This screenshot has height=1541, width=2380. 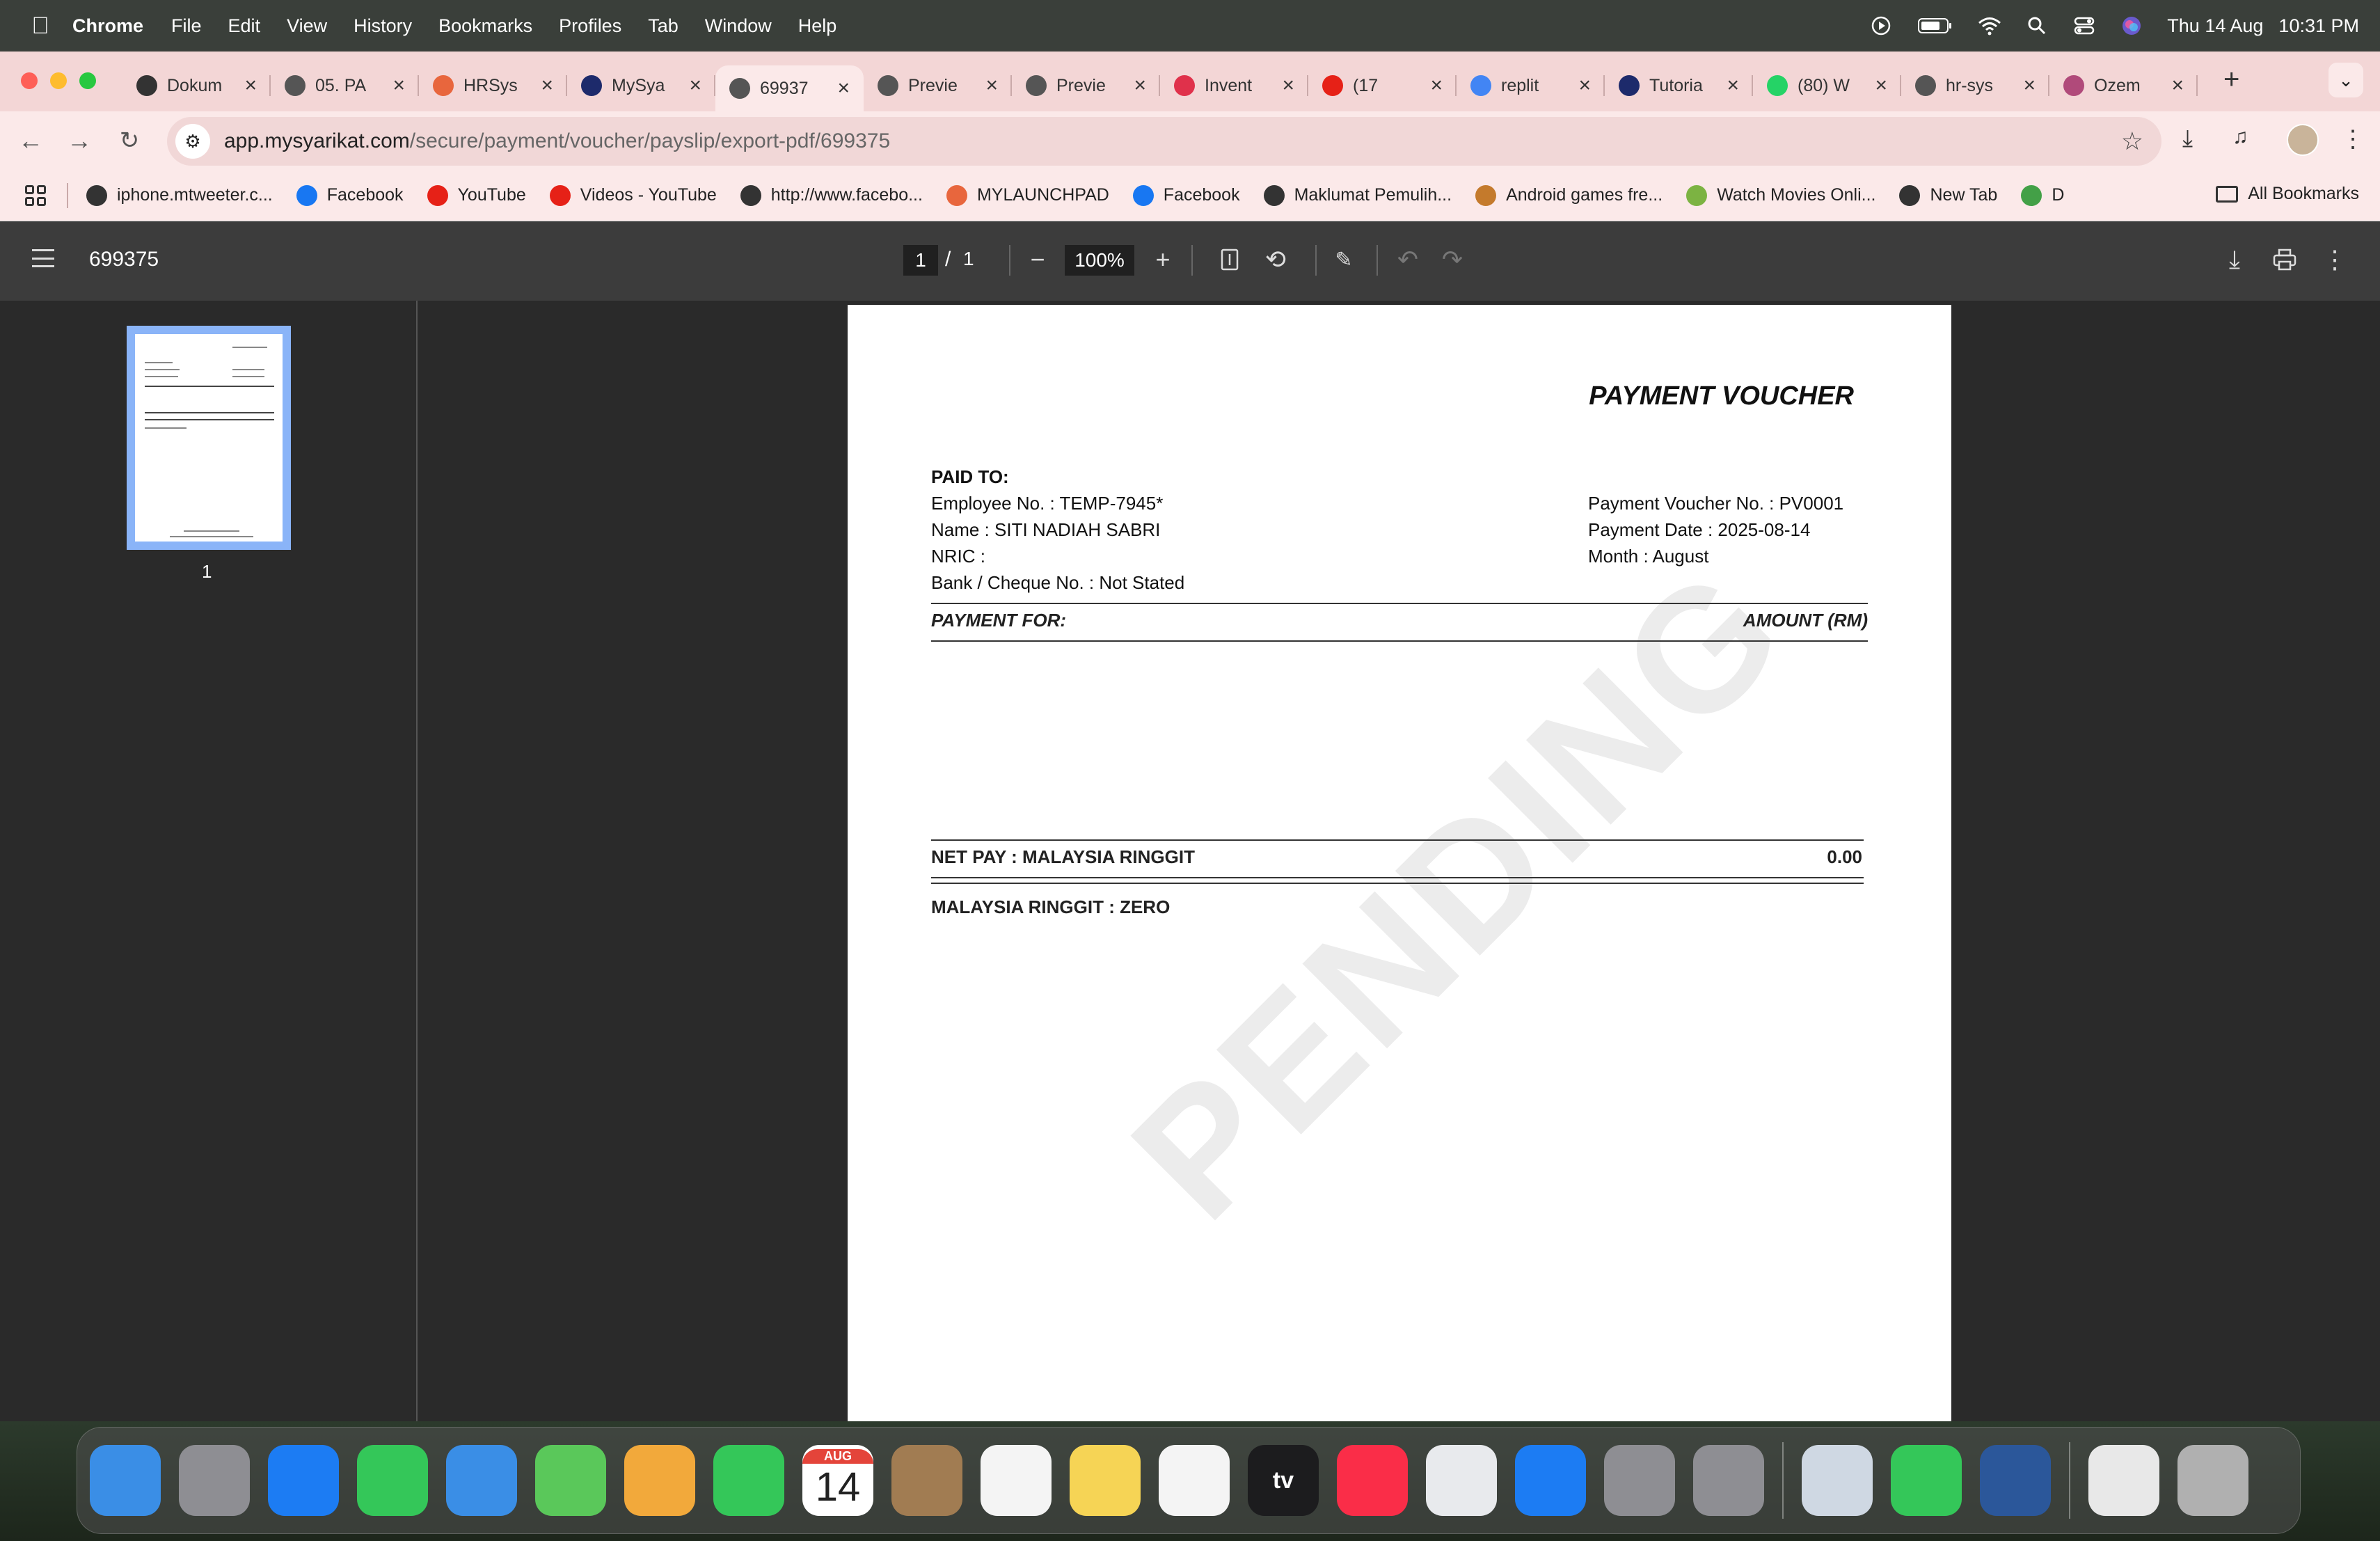 I want to click on menubar-date: Thu 14 Aug, so click(x=2215, y=26).